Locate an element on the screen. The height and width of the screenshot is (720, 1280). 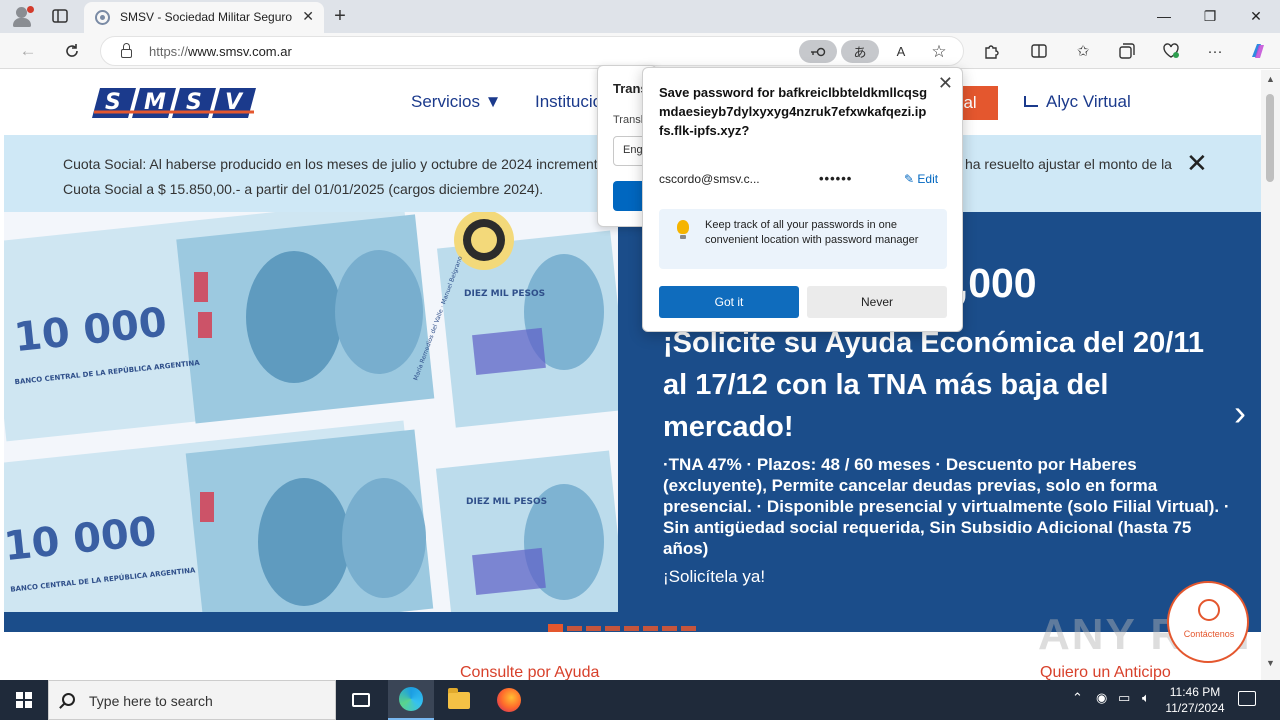
url-text: https://www.smsv.com.ar is located at coordinates (220, 51).